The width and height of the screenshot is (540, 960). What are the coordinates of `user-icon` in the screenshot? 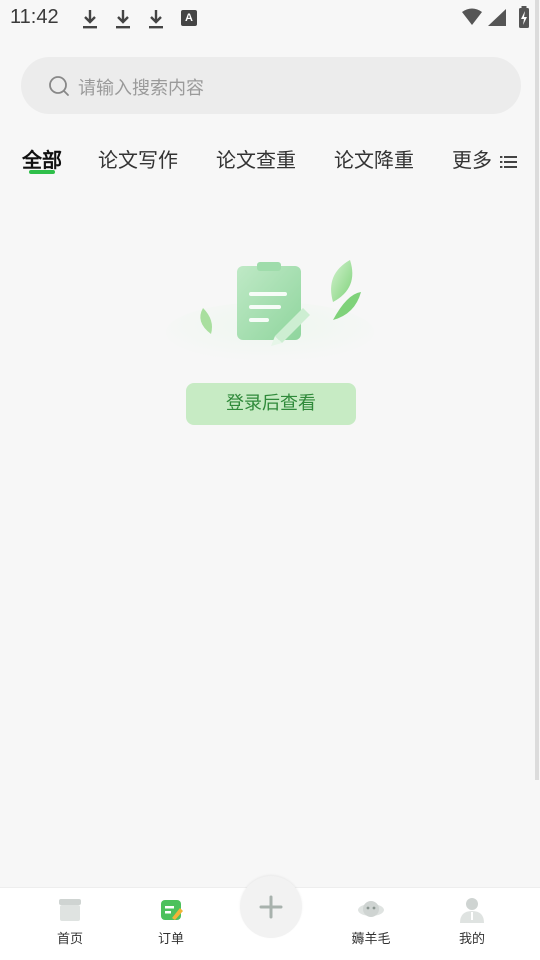 It's located at (472, 910).